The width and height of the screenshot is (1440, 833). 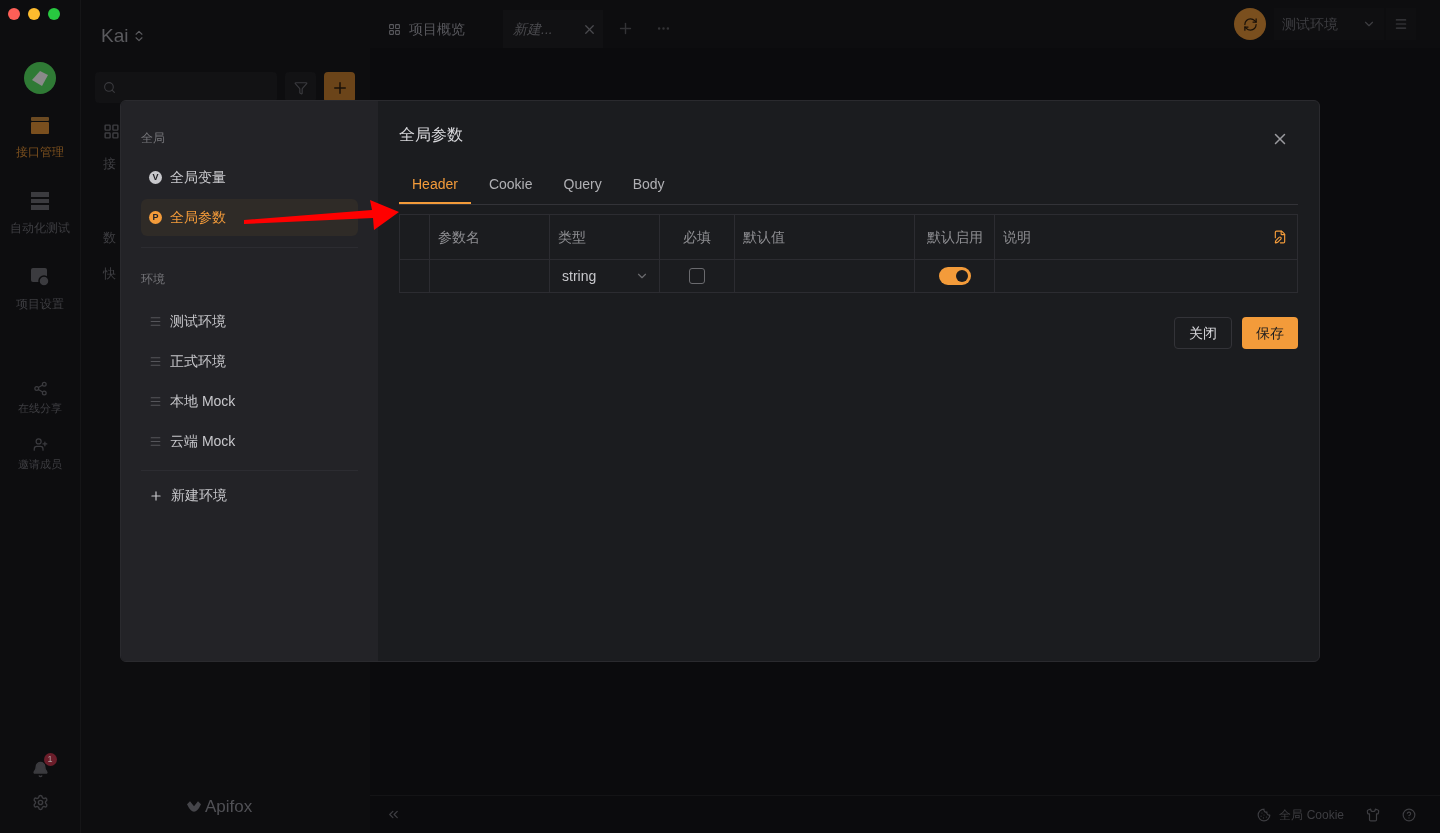 What do you see at coordinates (40, 125) in the screenshot?
I see `folder-icon` at bounding box center [40, 125].